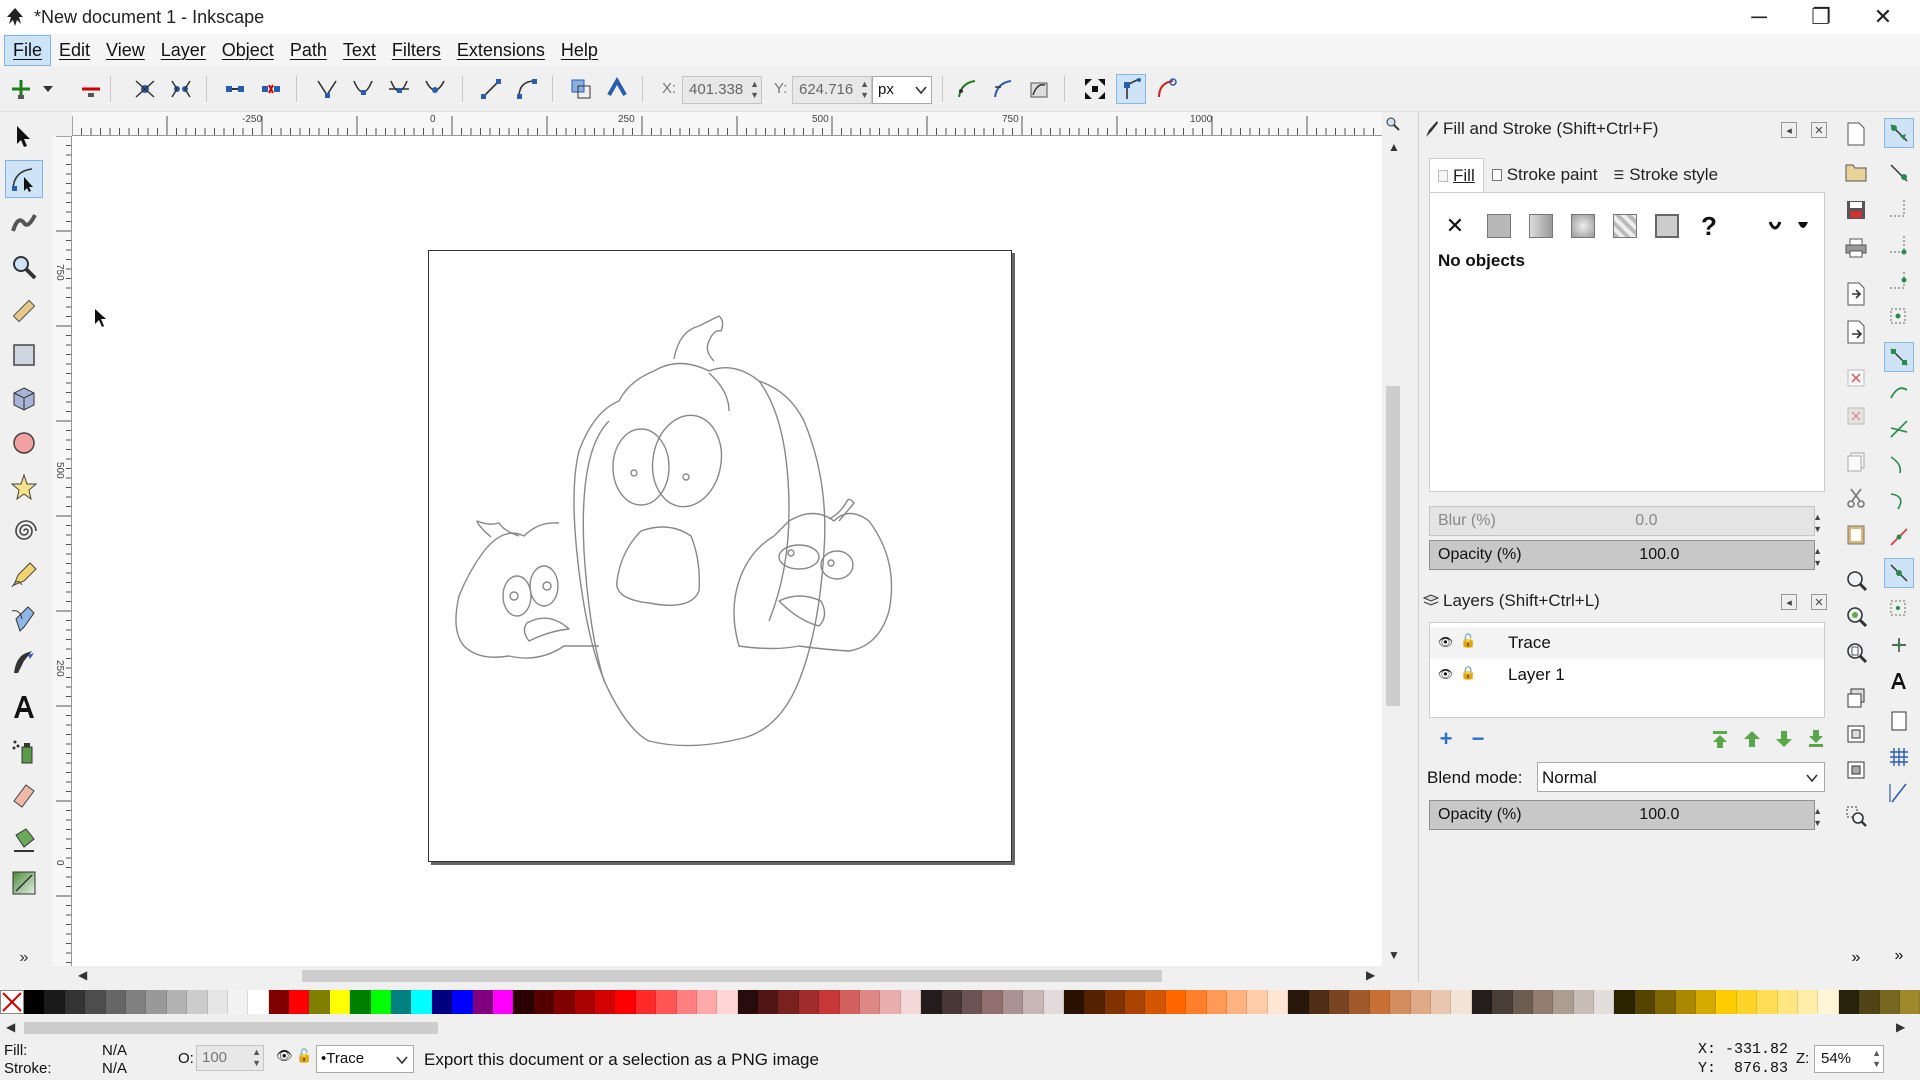 The height and width of the screenshot is (1080, 1920). Describe the element at coordinates (359, 50) in the screenshot. I see `menu-text: Text` at that location.